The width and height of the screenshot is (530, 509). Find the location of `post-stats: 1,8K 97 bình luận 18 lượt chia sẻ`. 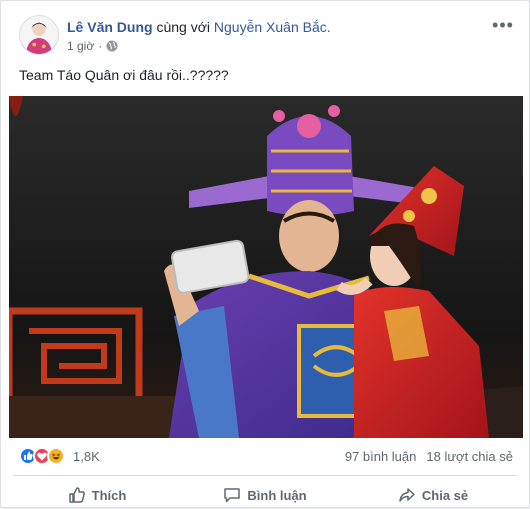

post-stats: 1,8K 97 bình luận 18 lượt chia sẻ is located at coordinates (266, 456).